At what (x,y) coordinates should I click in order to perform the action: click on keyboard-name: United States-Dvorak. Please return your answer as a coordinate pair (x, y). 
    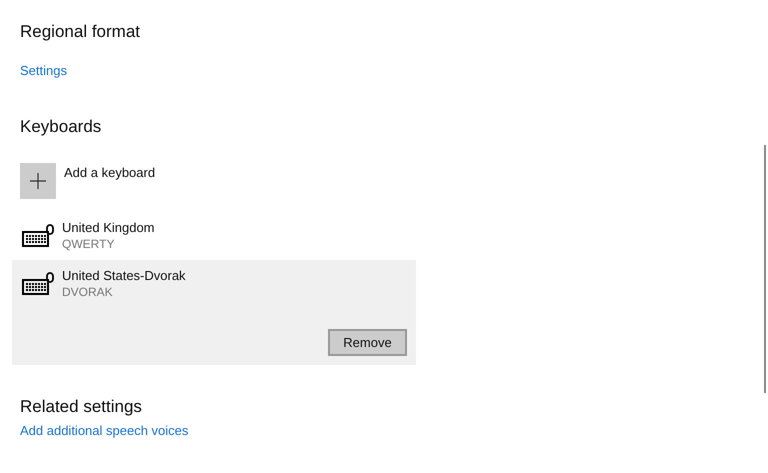
    Looking at the image, I should click on (124, 275).